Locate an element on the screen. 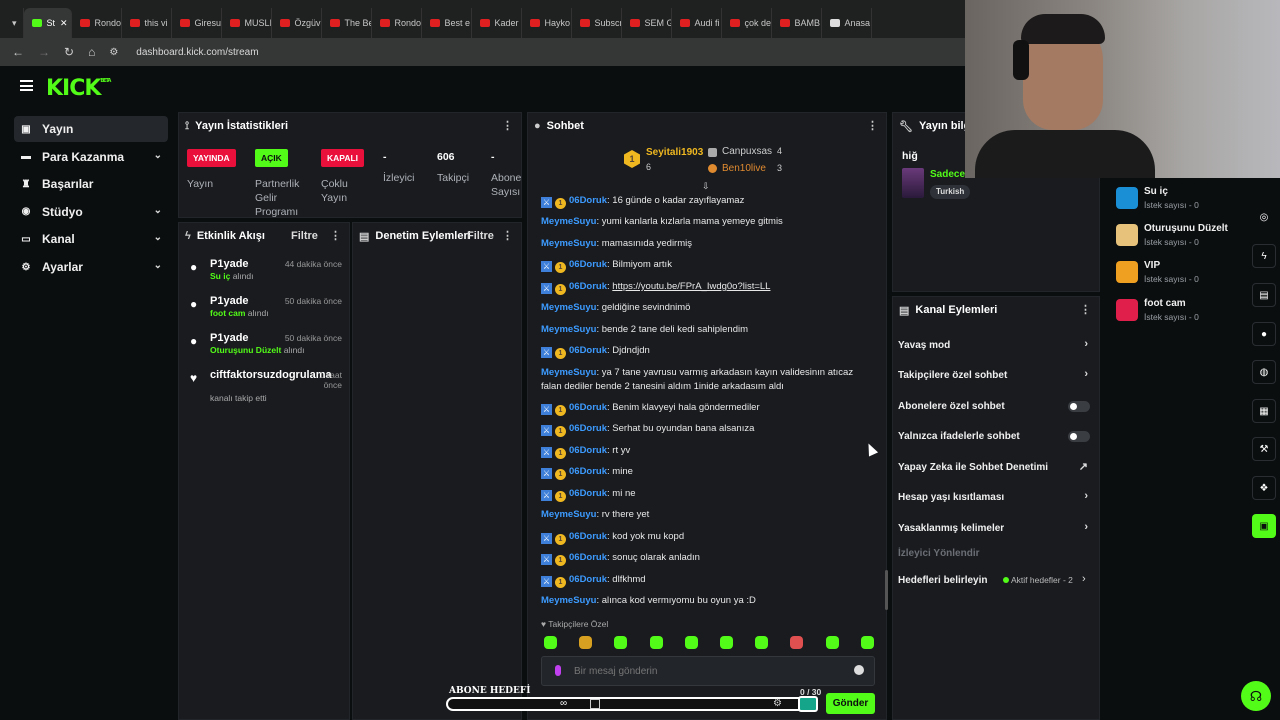  chat-message-input is located at coordinates (704, 671).